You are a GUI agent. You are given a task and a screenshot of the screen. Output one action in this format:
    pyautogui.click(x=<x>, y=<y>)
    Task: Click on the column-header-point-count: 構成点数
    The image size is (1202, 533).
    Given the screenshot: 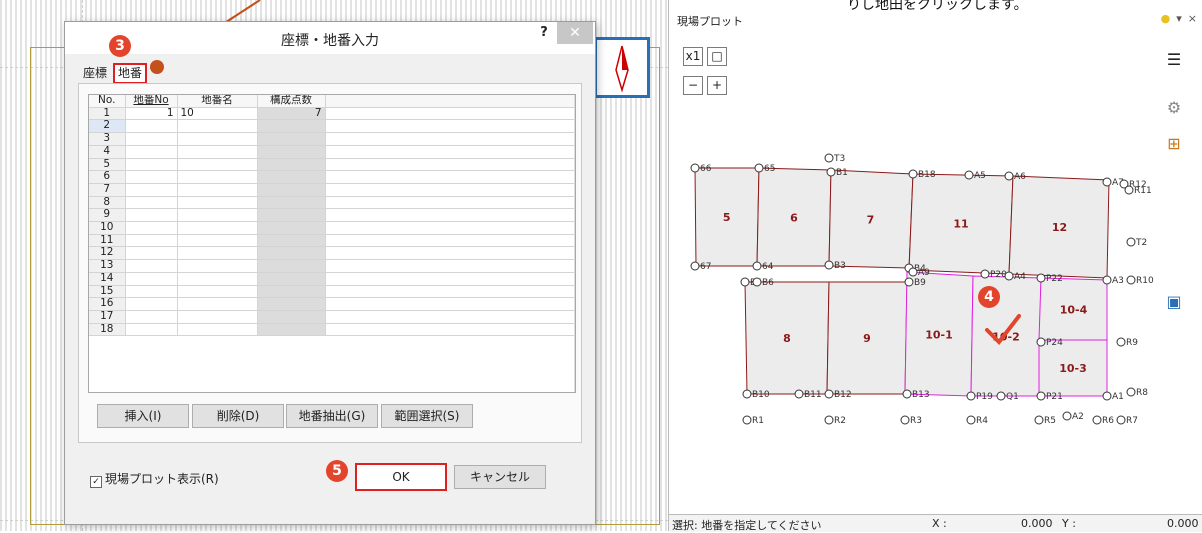 What is the action you would take?
    pyautogui.click(x=291, y=101)
    